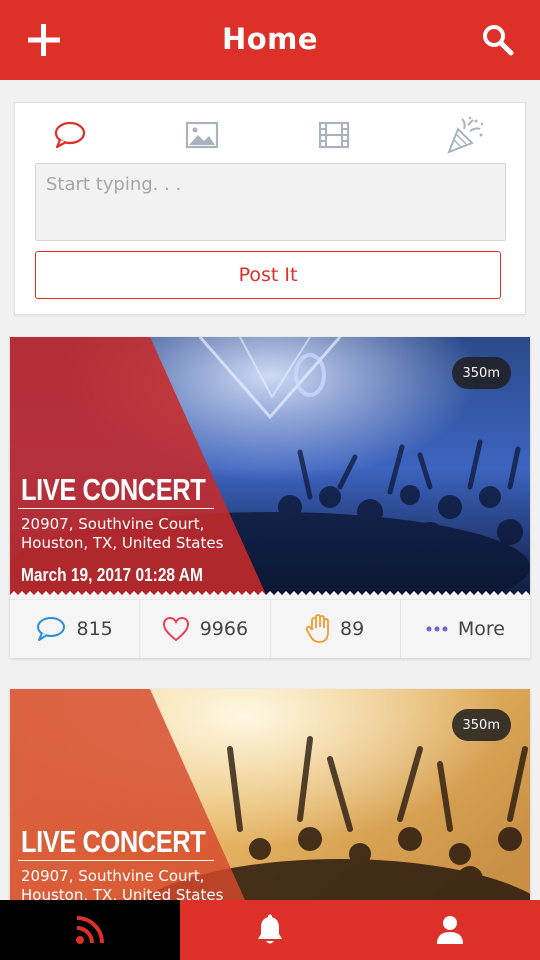 The width and height of the screenshot is (540, 960). I want to click on post-type-selector, so click(270, 135).